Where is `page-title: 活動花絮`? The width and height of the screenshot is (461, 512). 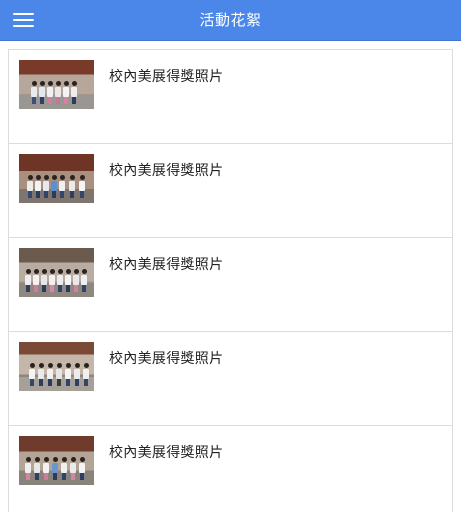 page-title: 活動花絮 is located at coordinates (230, 20).